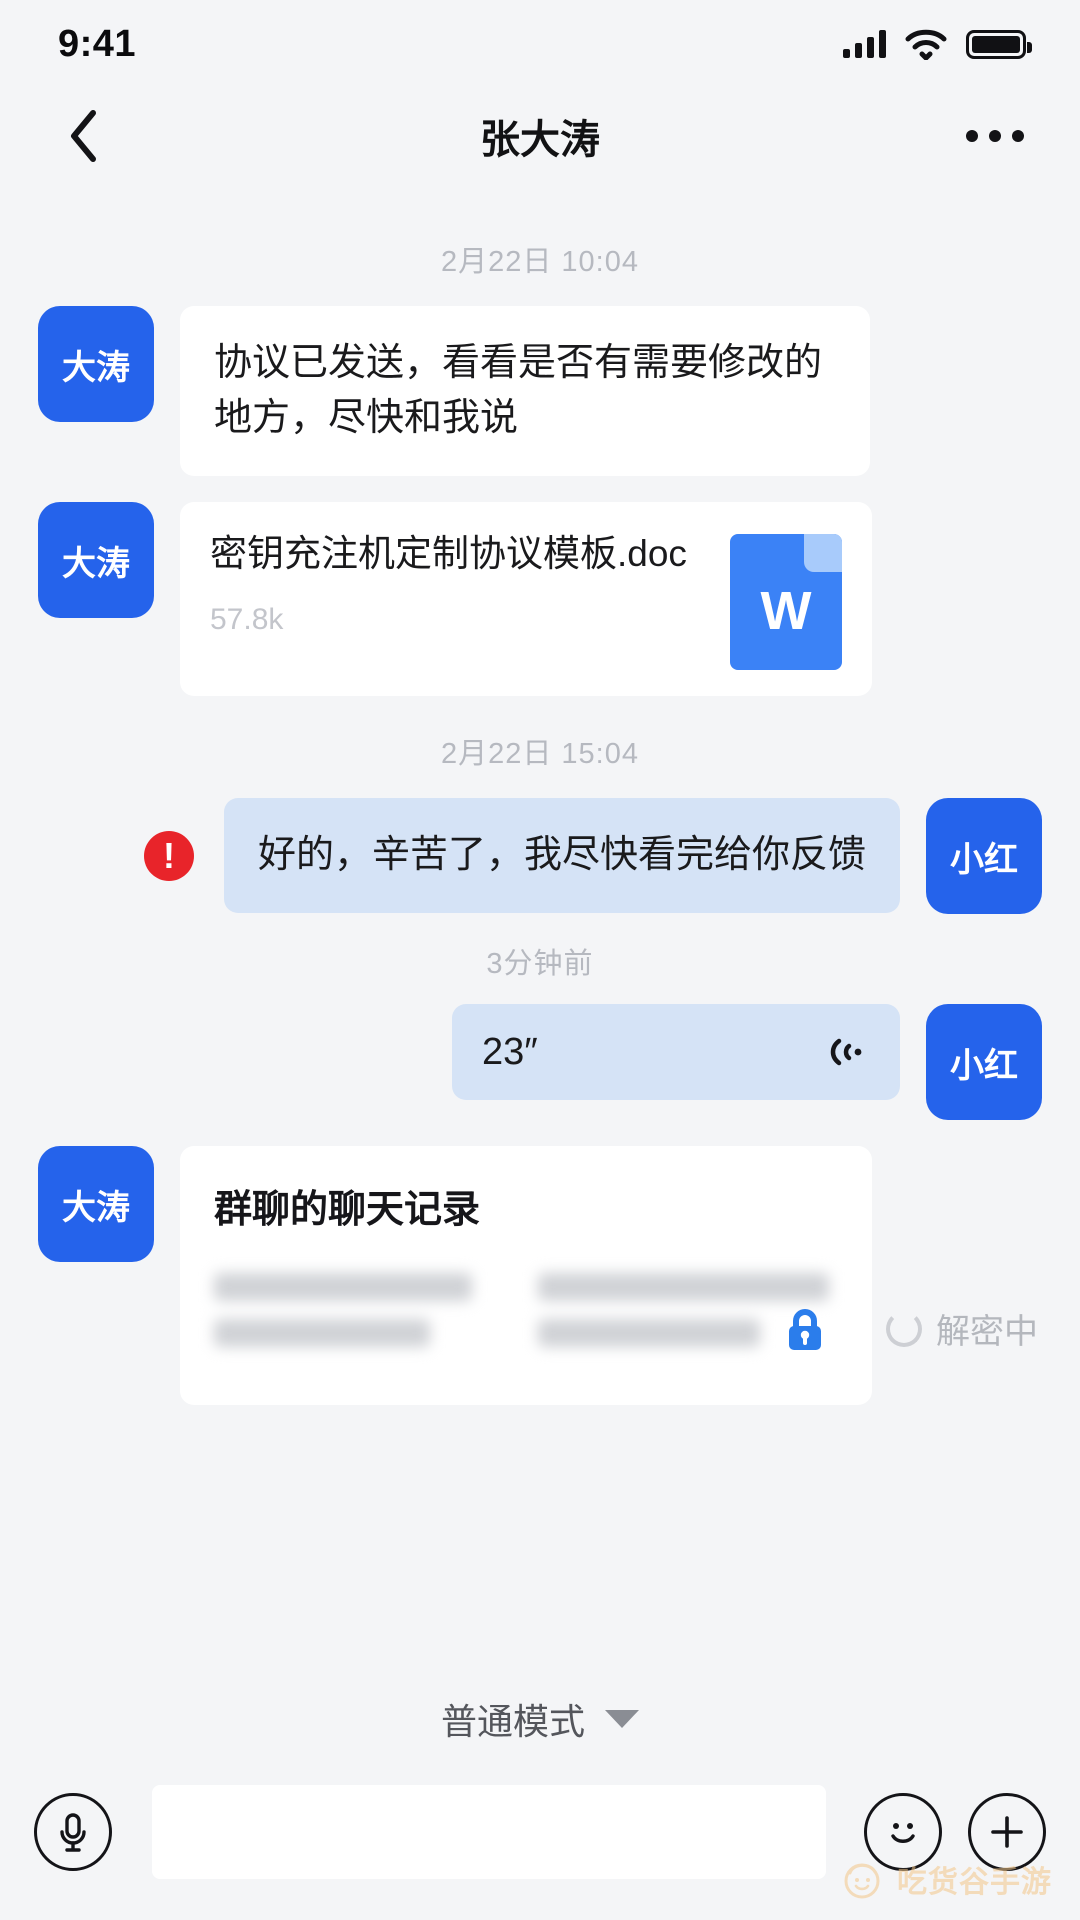  What do you see at coordinates (862, 1881) in the screenshot?
I see `face-logo-icon` at bounding box center [862, 1881].